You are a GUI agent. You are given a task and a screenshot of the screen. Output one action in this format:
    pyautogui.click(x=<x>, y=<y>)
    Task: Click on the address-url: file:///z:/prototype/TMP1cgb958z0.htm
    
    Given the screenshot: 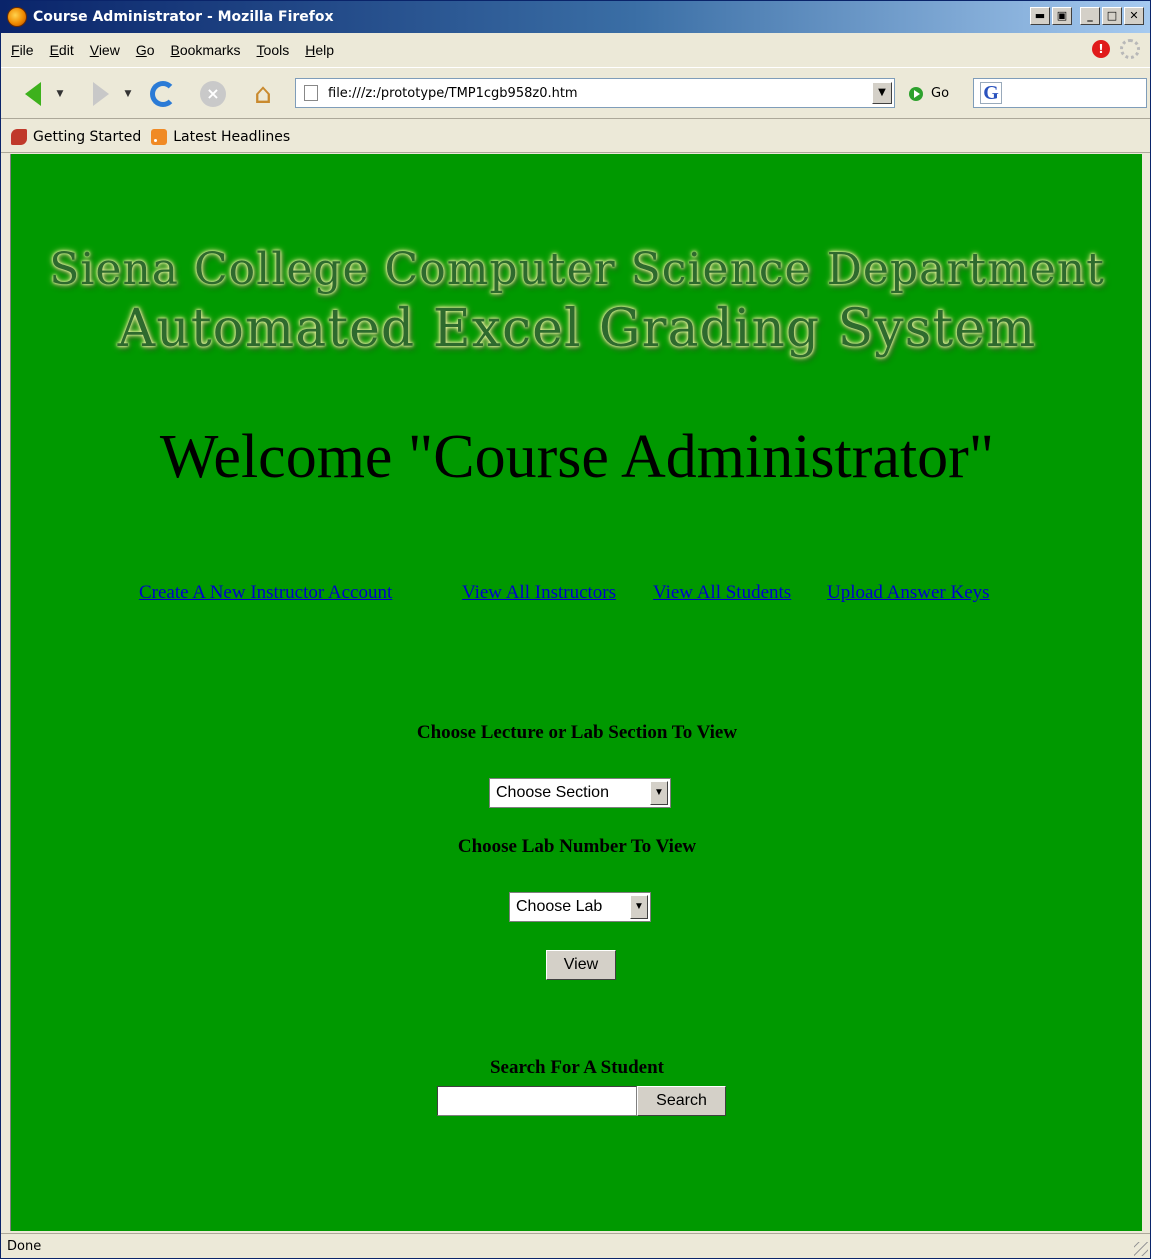 What is the action you would take?
    pyautogui.click(x=453, y=93)
    